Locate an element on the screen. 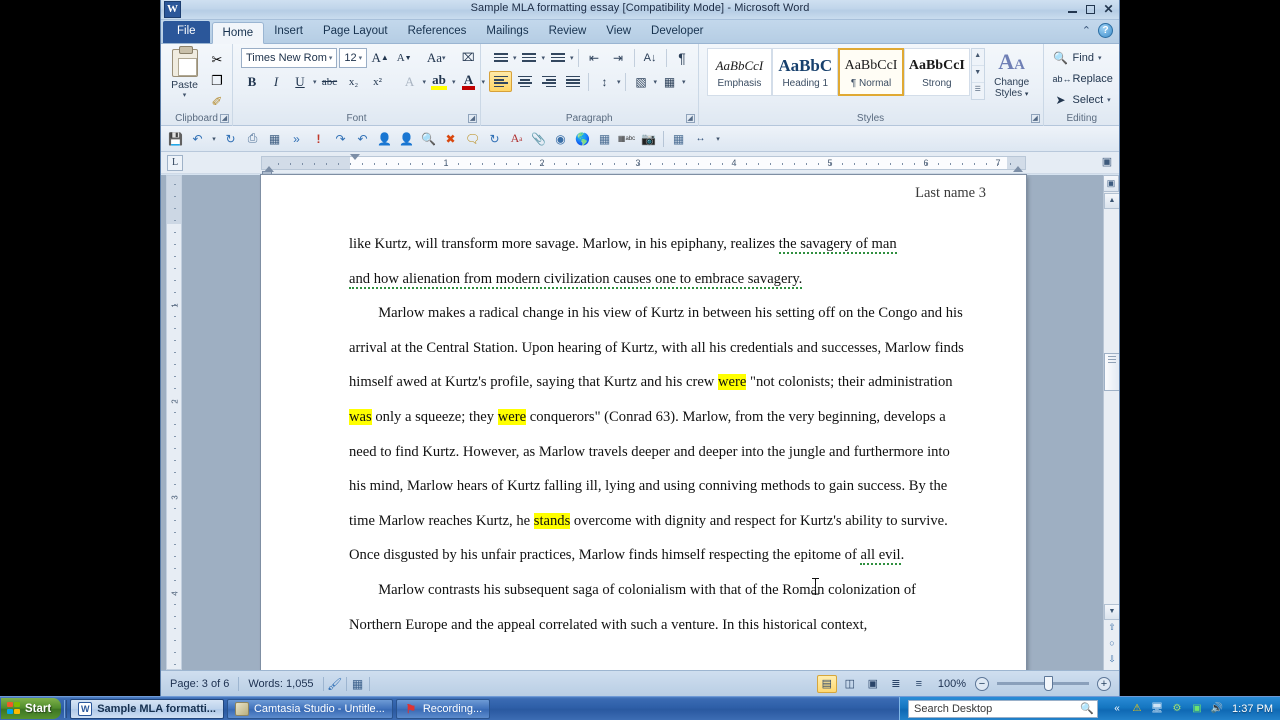  style-emphasis: AaBbCcI Emphasis is located at coordinates (739, 72).